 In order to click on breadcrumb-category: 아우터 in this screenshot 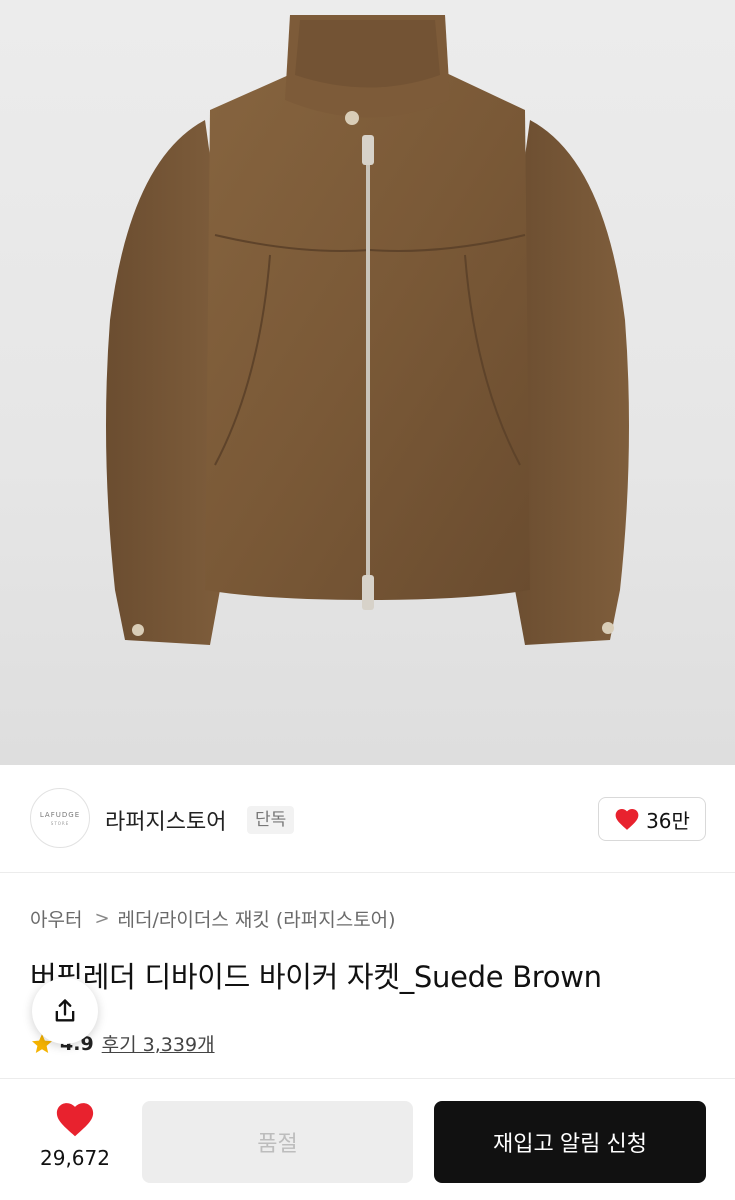, I will do `click(56, 918)`.